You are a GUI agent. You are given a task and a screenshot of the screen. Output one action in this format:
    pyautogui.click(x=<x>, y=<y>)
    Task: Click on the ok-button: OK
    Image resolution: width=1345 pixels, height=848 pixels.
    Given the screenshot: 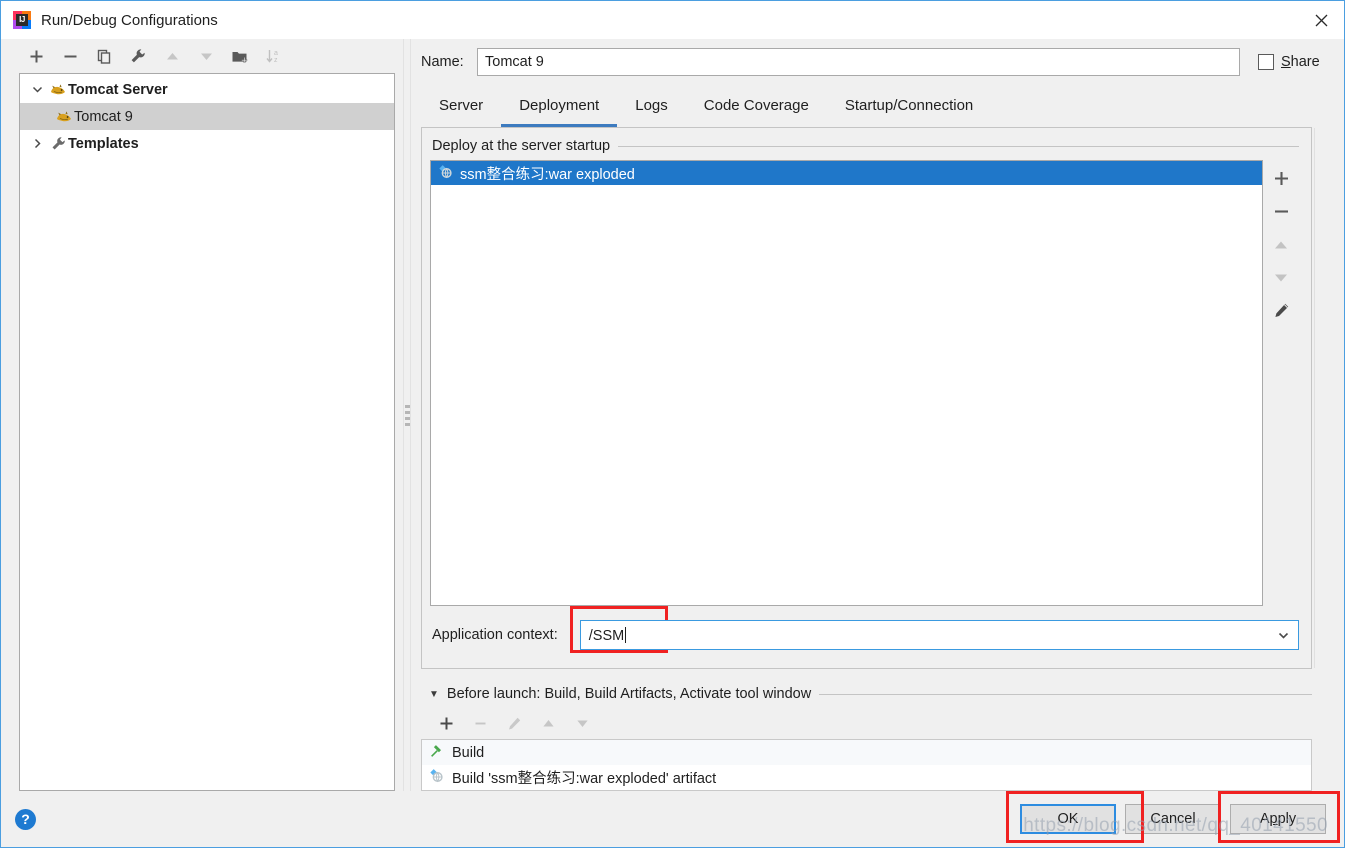 What is the action you would take?
    pyautogui.click(x=1068, y=819)
    